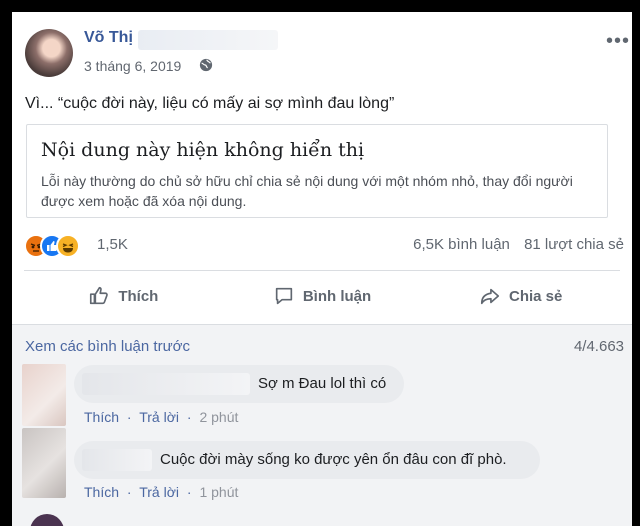  I want to click on like-button: Thích, so click(123, 296).